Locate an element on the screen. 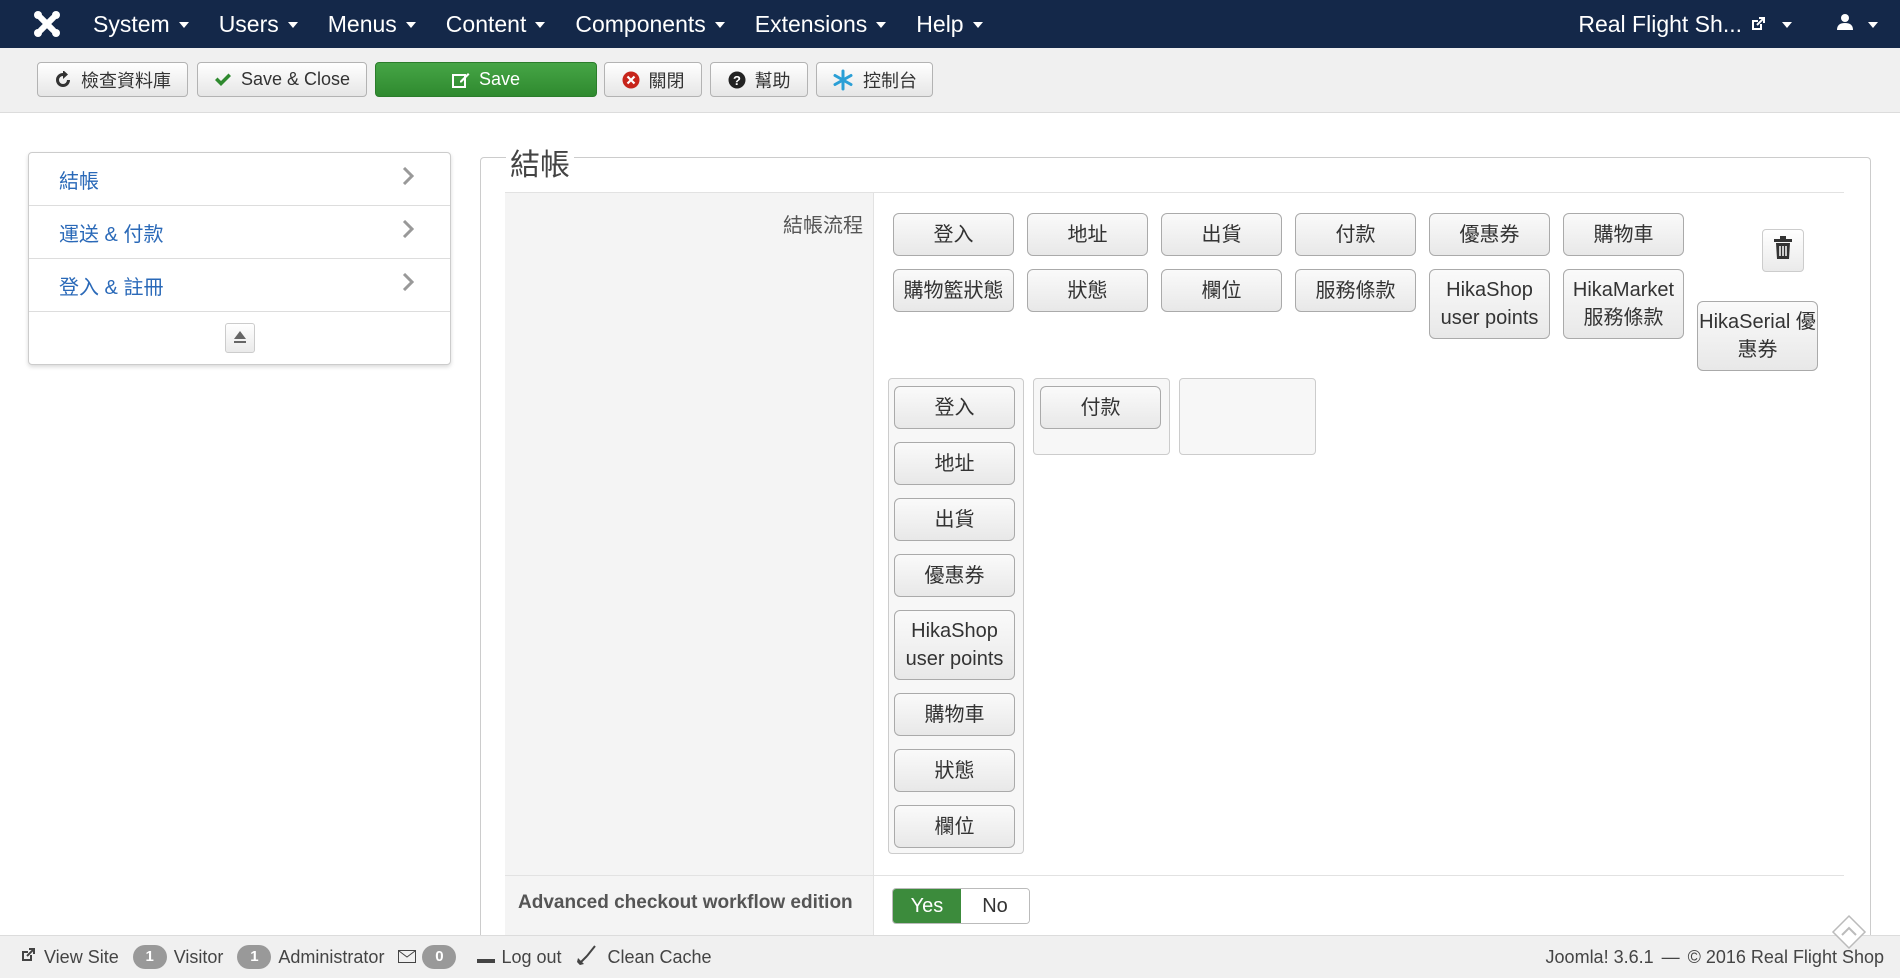  yes-option: Yes is located at coordinates (927, 906).